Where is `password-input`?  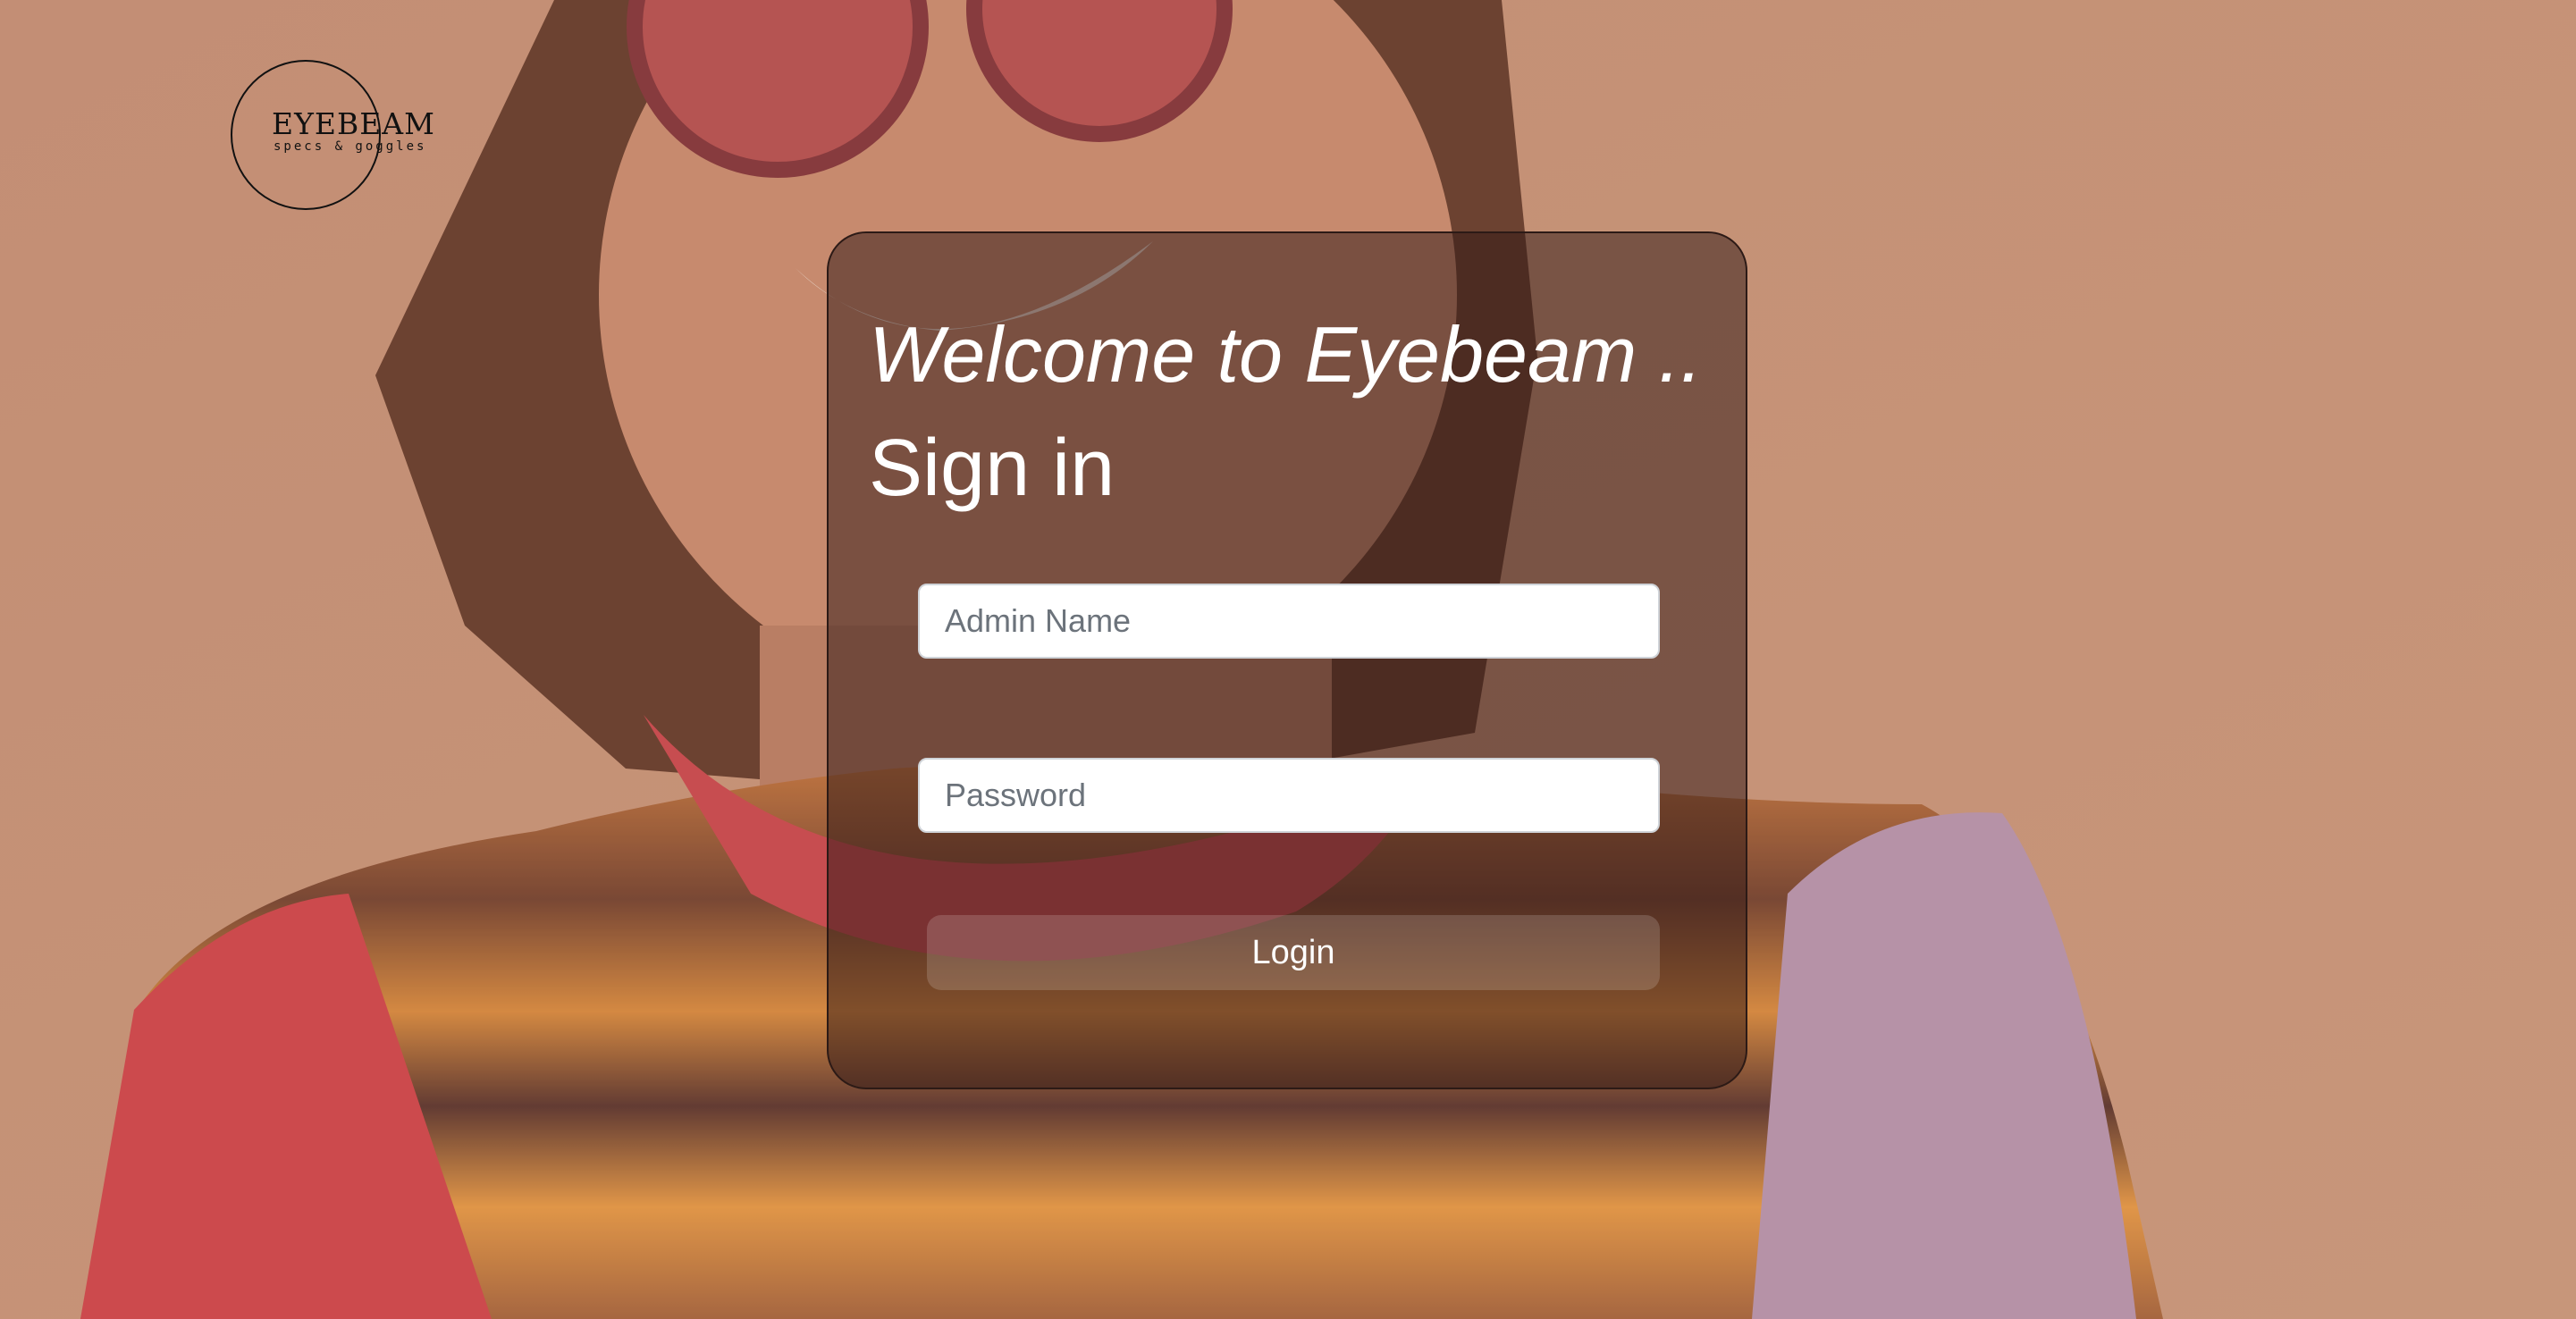
password-input is located at coordinates (1289, 795).